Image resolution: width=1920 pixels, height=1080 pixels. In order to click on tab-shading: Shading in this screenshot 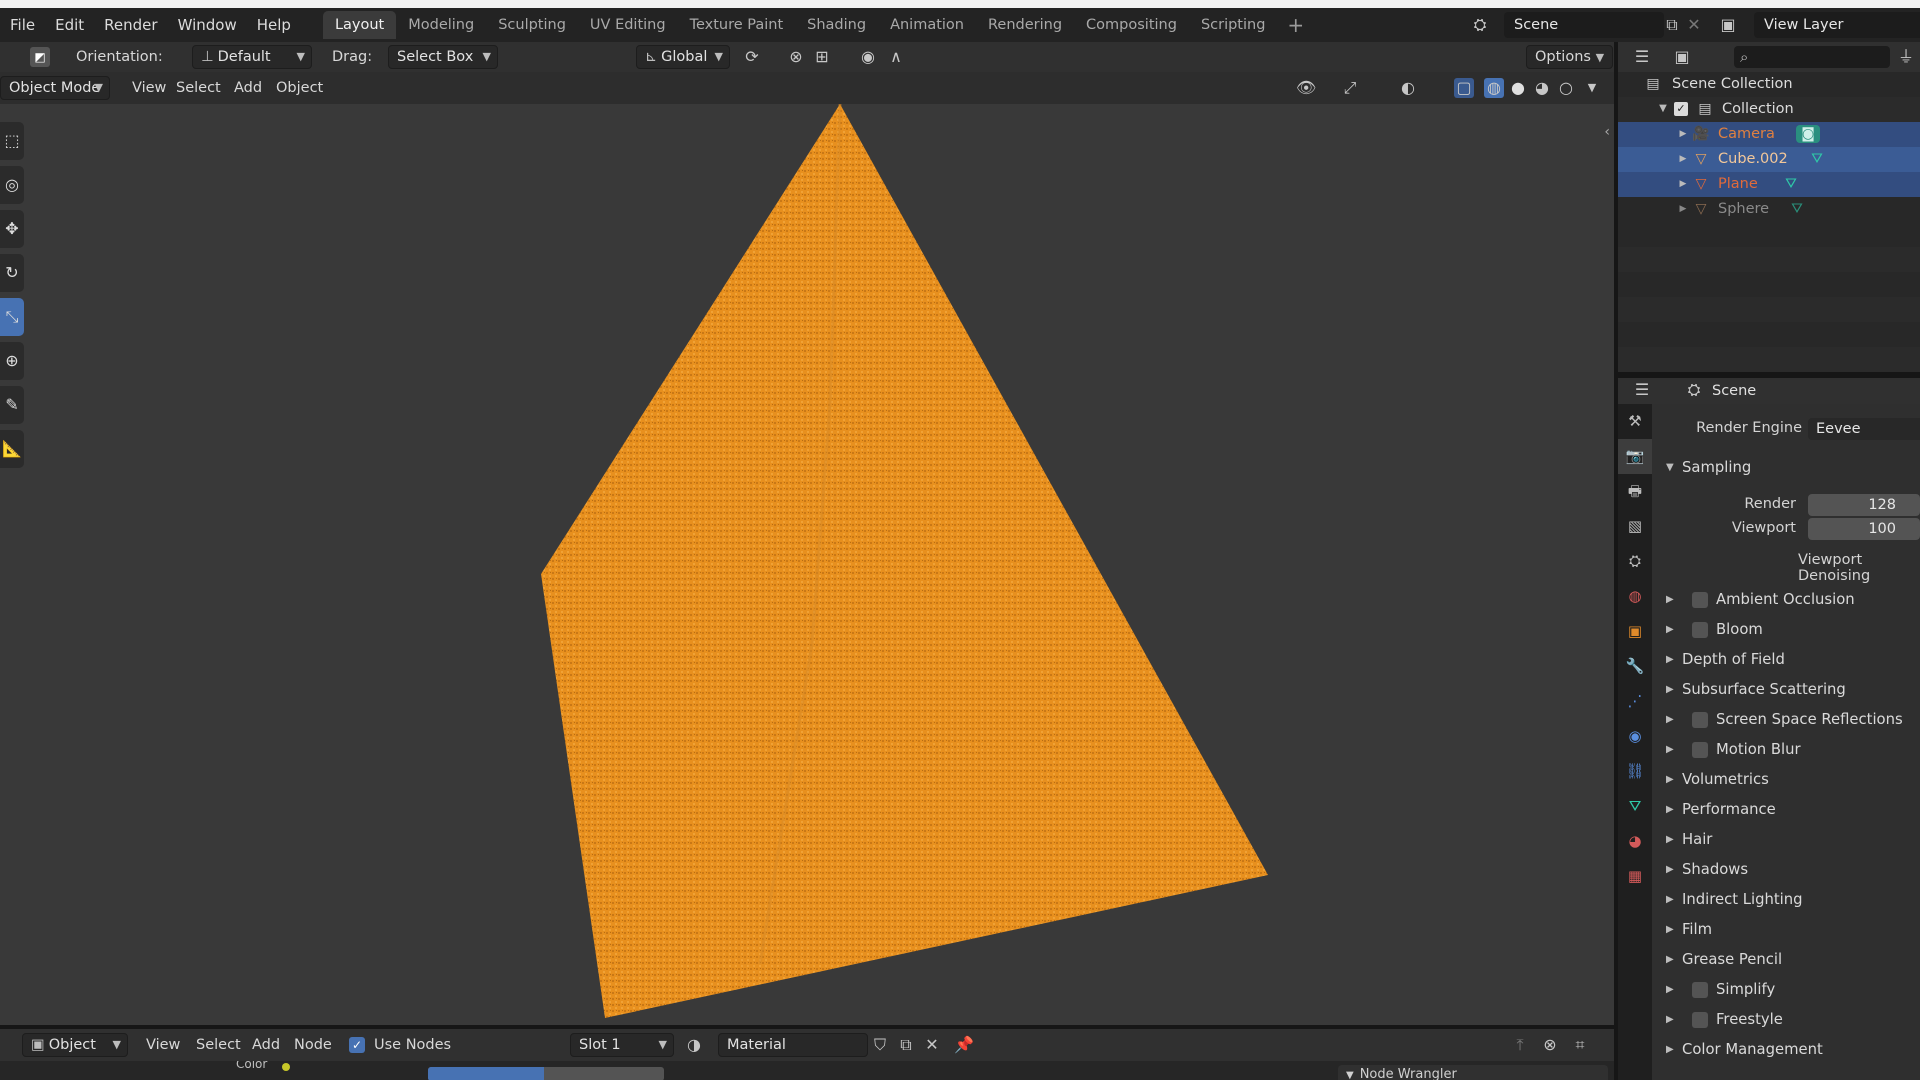, I will do `click(836, 25)`.